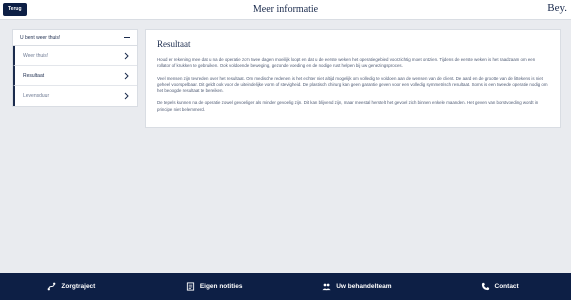 This screenshot has height=300, width=571. What do you see at coordinates (34, 75) in the screenshot?
I see `sidebar-item-label: Resultaat` at bounding box center [34, 75].